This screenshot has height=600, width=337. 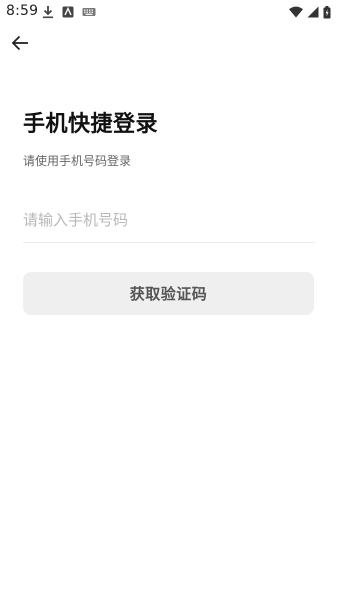 What do you see at coordinates (296, 12) in the screenshot?
I see `wifi-icon` at bounding box center [296, 12].